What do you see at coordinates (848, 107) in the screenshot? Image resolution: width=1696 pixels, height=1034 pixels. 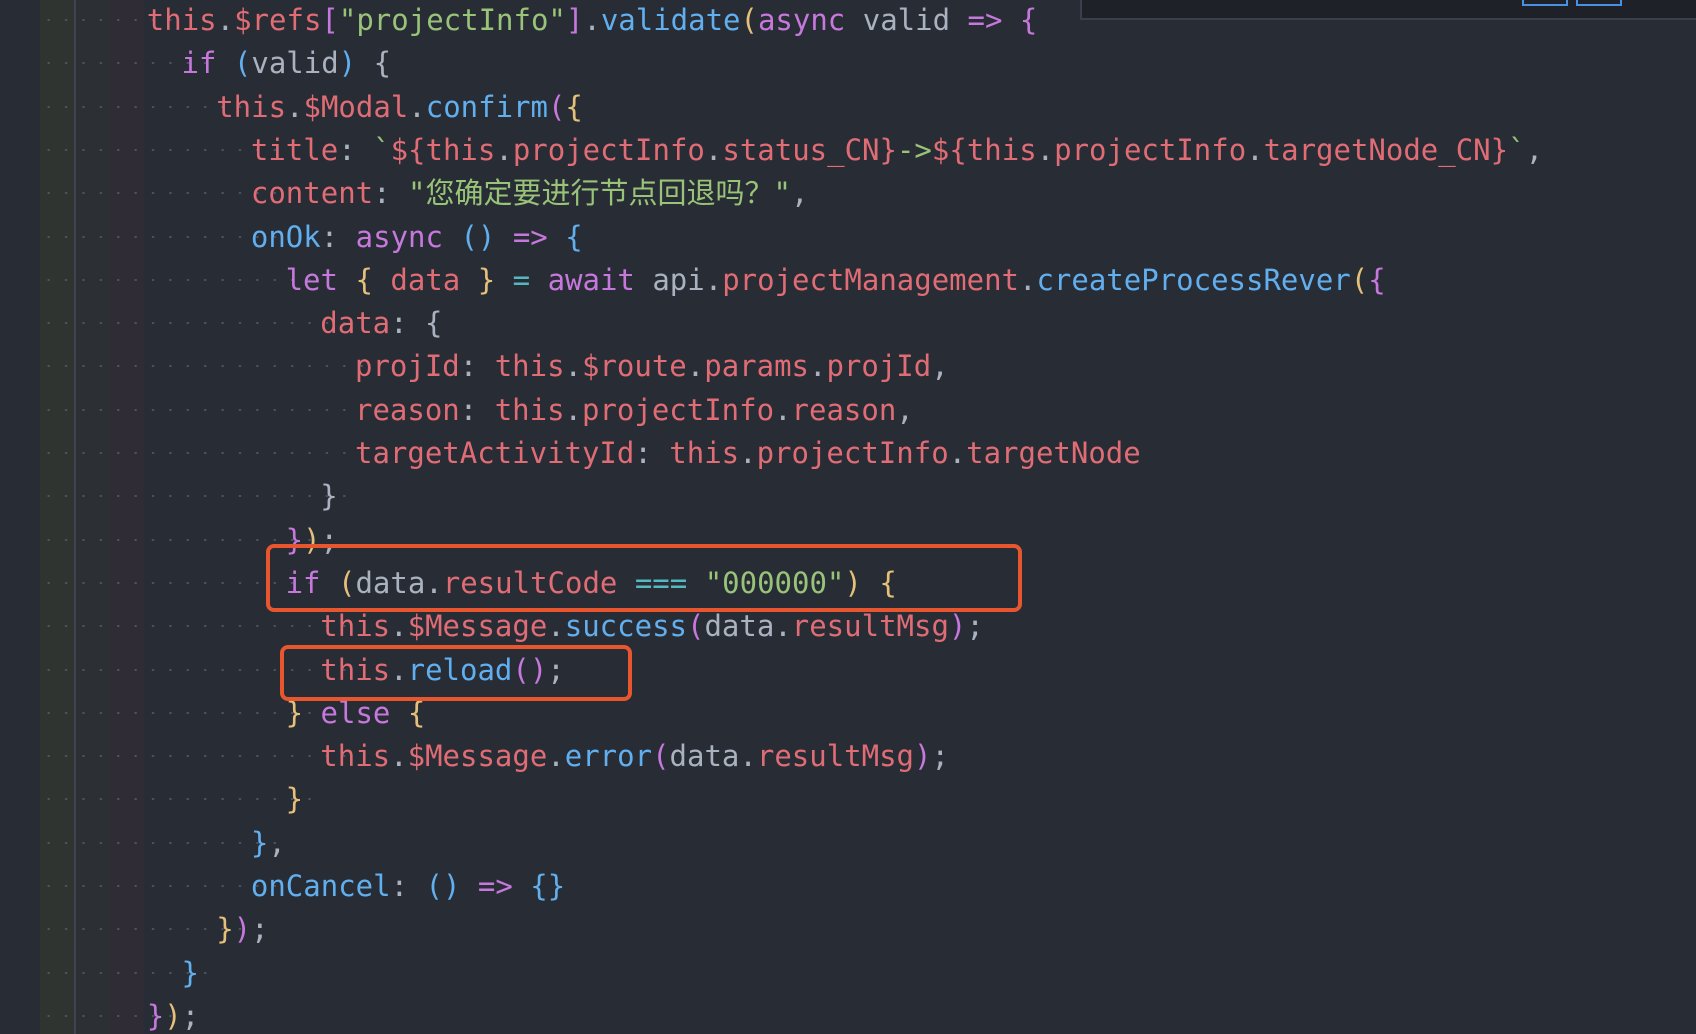 I see `code-line: this.$Modal.confirm({` at bounding box center [848, 107].